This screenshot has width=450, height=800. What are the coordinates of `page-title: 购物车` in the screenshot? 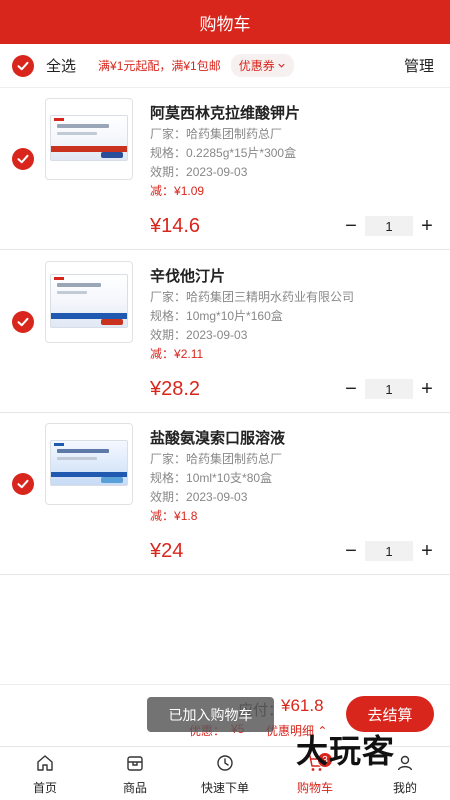 It's located at (225, 24).